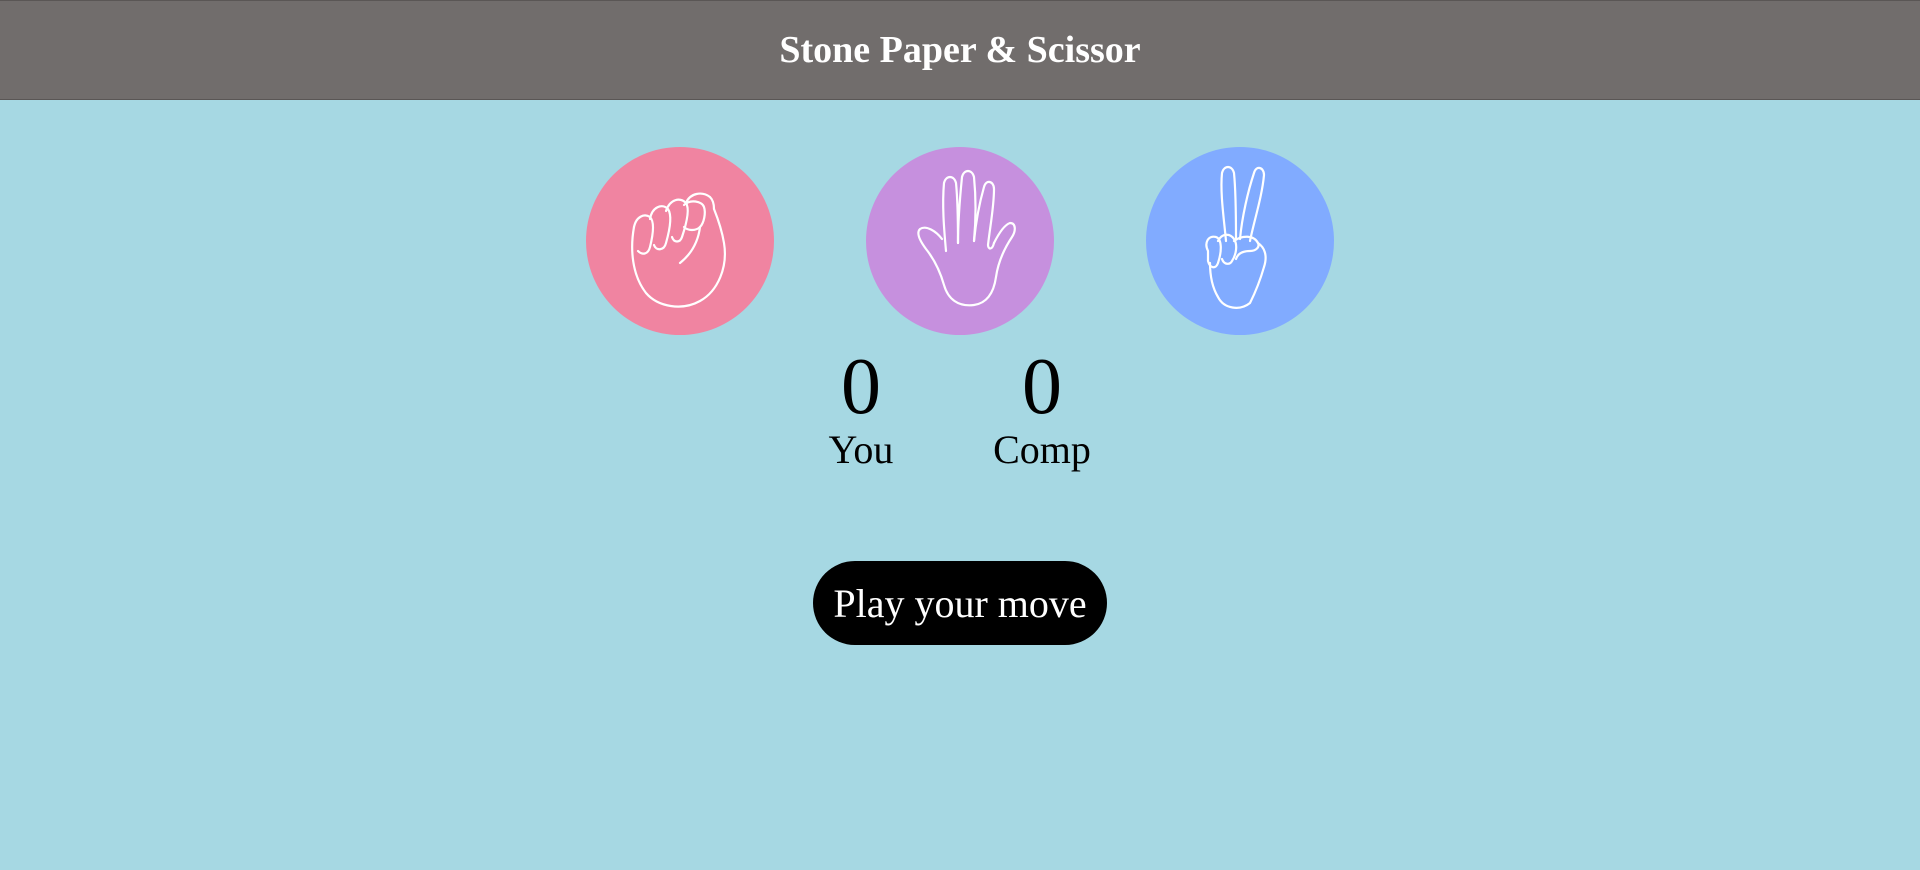  I want to click on app-header: Stone Paper & Scissor, so click(960, 50).